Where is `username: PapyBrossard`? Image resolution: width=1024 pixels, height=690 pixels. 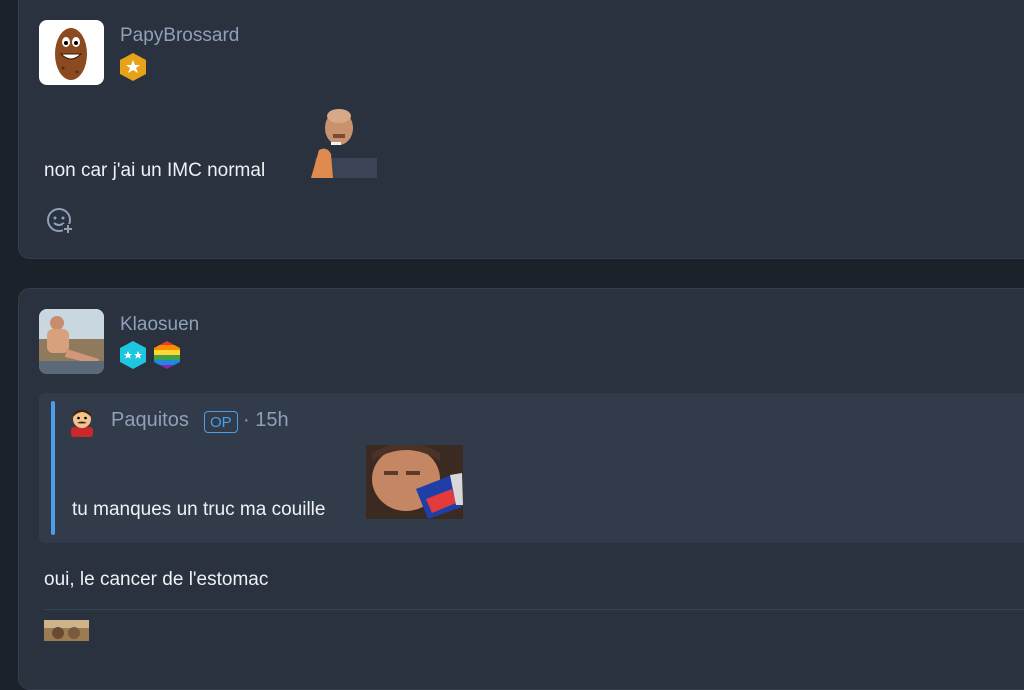
username: PapyBrossard is located at coordinates (179, 36).